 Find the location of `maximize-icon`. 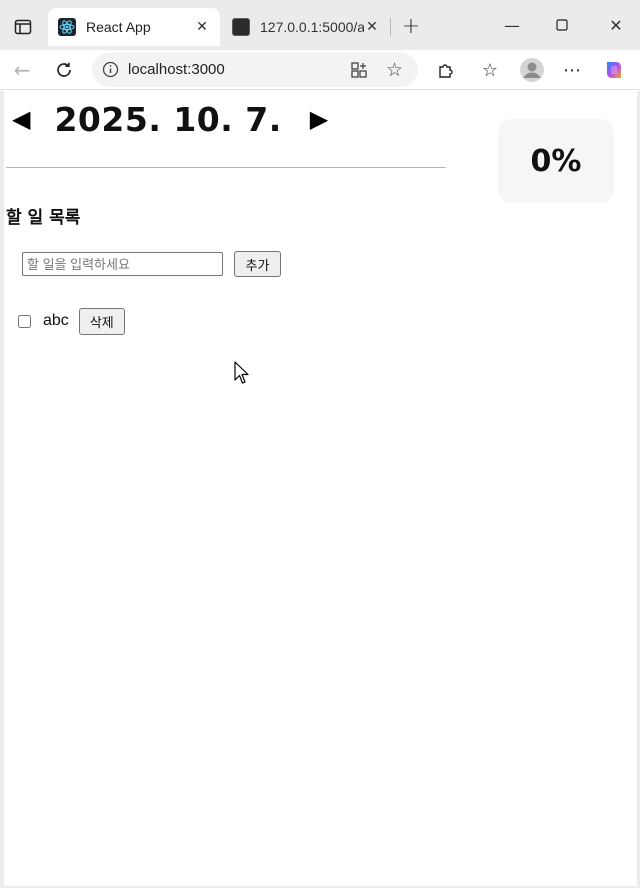

maximize-icon is located at coordinates (562, 25).